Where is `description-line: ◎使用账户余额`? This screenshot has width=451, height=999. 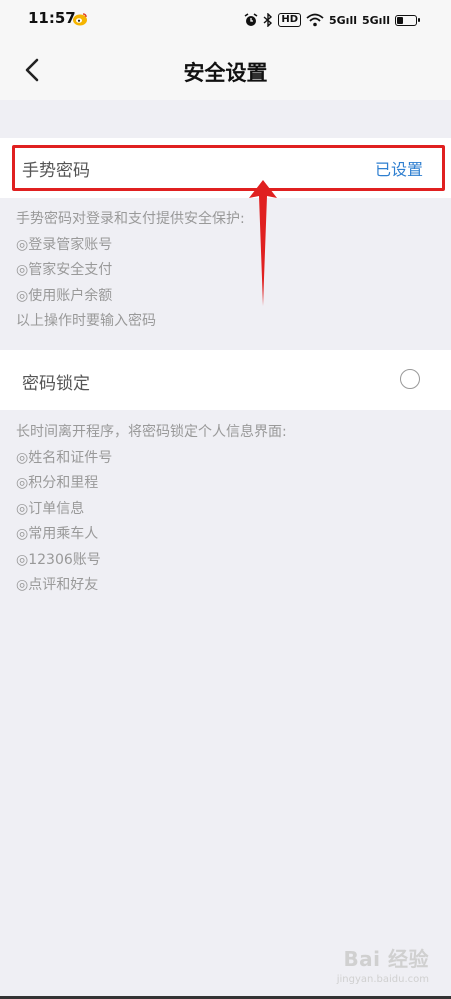
description-line: ◎使用账户余额 is located at coordinates (64, 295).